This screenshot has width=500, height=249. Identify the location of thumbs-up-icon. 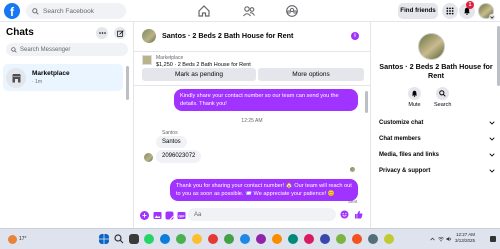
(358, 214).